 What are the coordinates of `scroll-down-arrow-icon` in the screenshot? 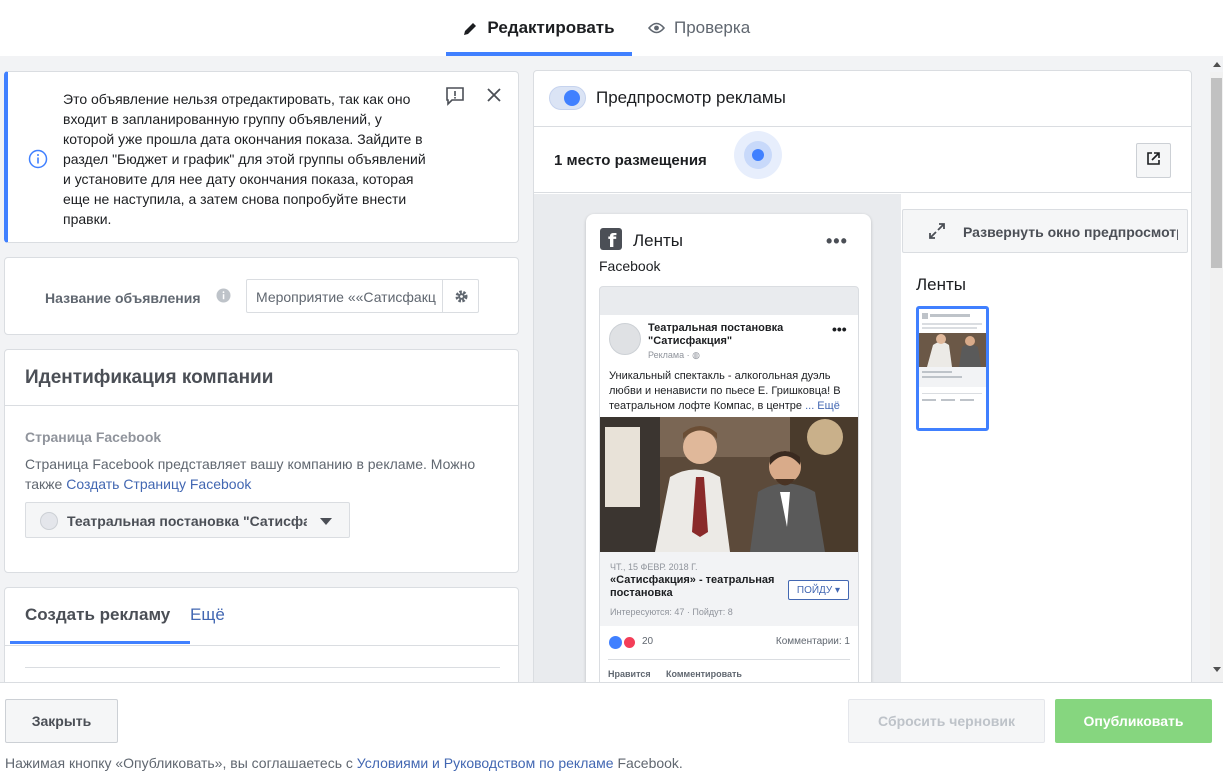 It's located at (1217, 669).